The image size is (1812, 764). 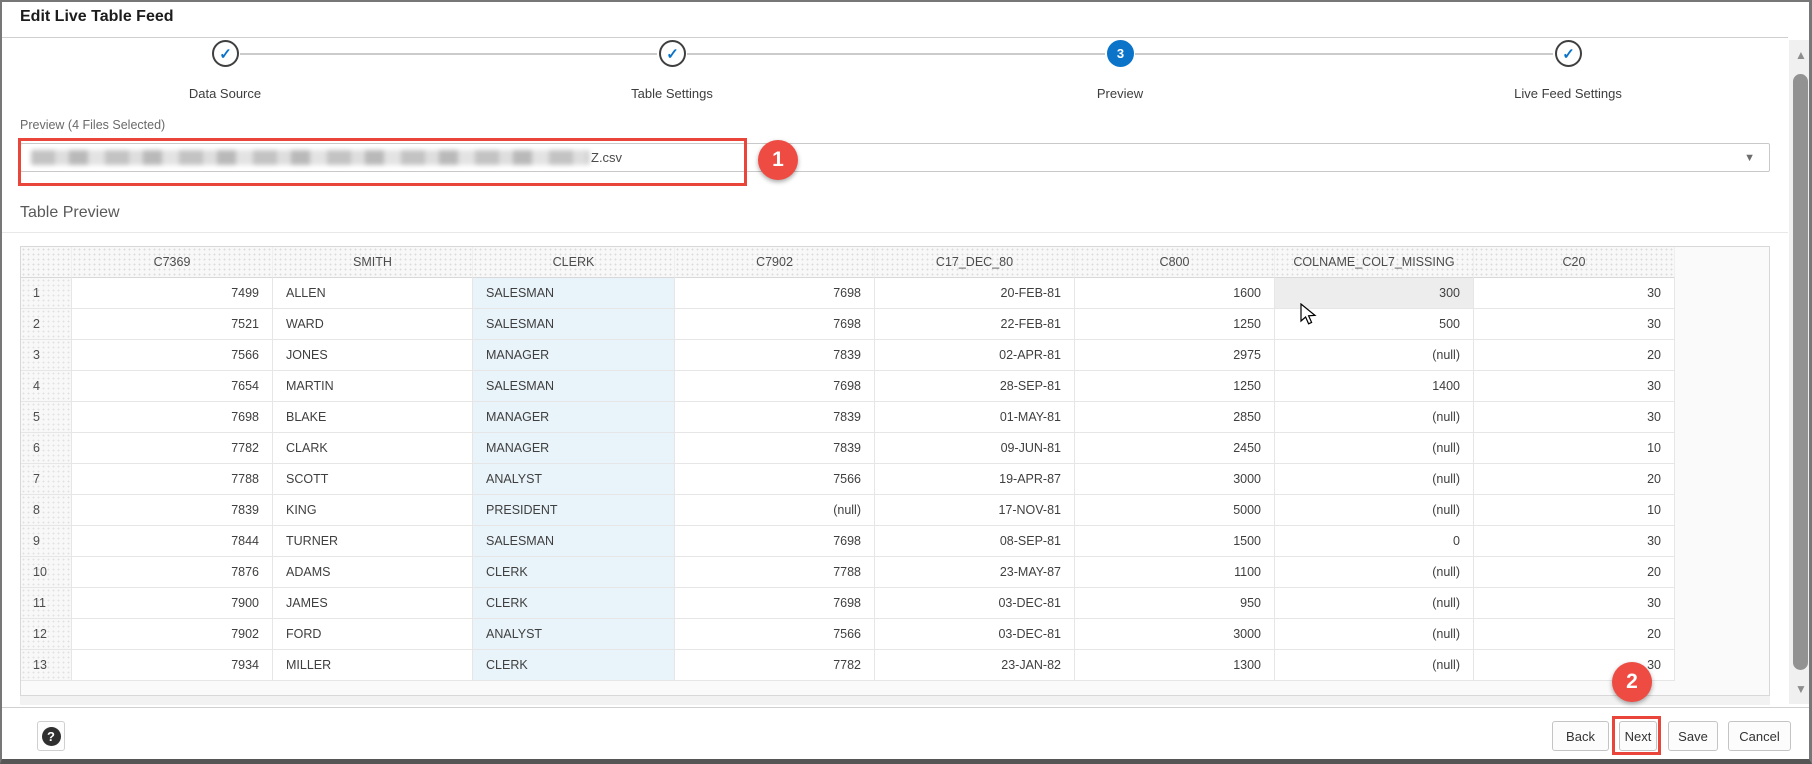 I want to click on vertical-scrollbar: ▲ ▼, so click(x=1799, y=372).